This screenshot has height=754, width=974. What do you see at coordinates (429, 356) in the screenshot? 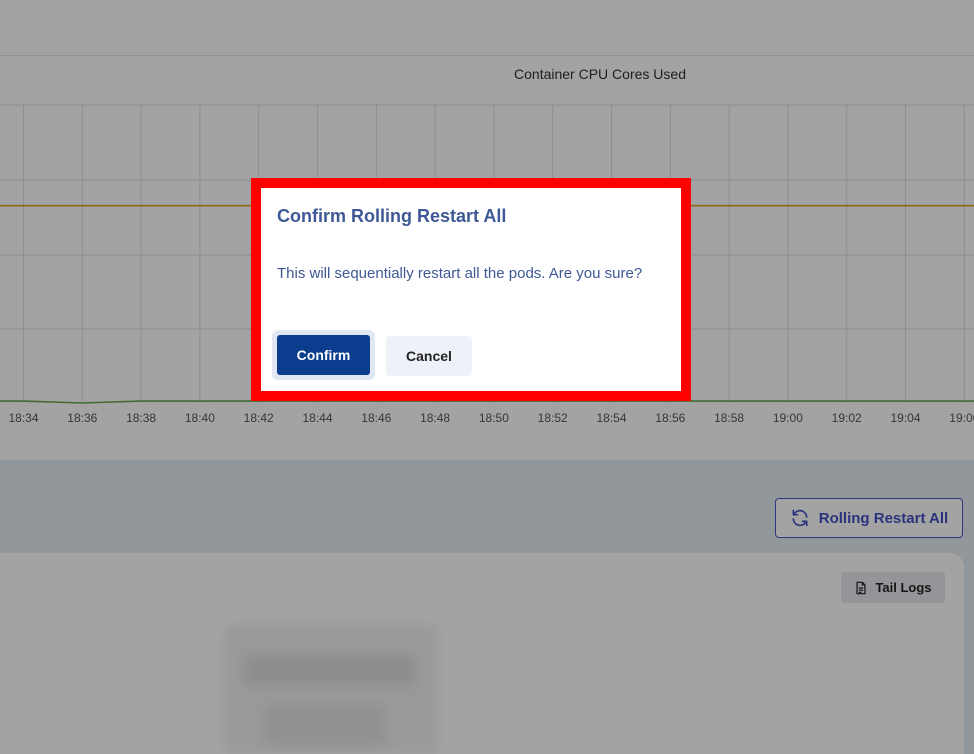
I see `cancel-button: Cancel` at bounding box center [429, 356].